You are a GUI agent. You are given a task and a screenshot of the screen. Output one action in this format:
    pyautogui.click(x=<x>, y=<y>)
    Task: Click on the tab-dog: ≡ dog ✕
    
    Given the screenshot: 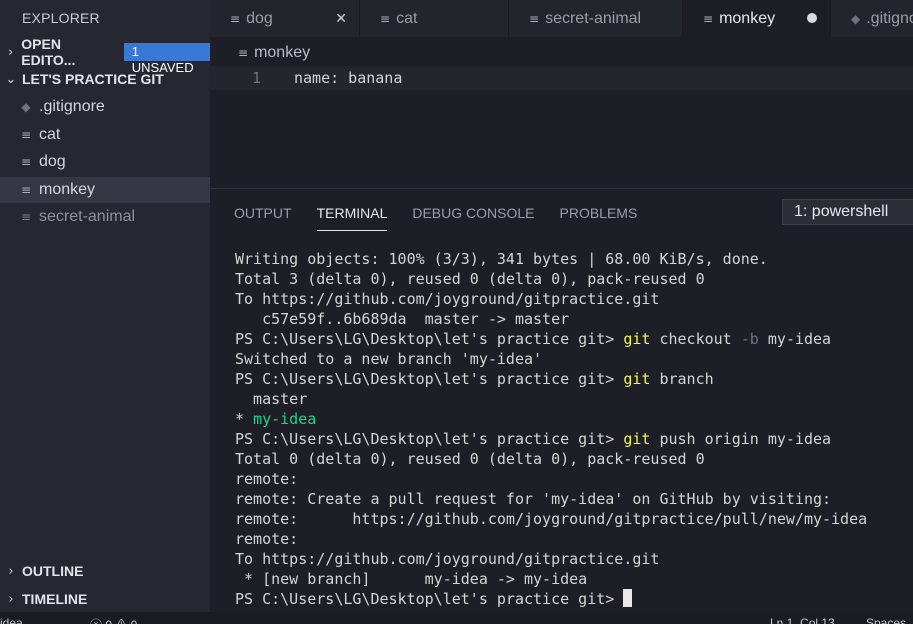 What is the action you would take?
    pyautogui.click(x=285, y=18)
    